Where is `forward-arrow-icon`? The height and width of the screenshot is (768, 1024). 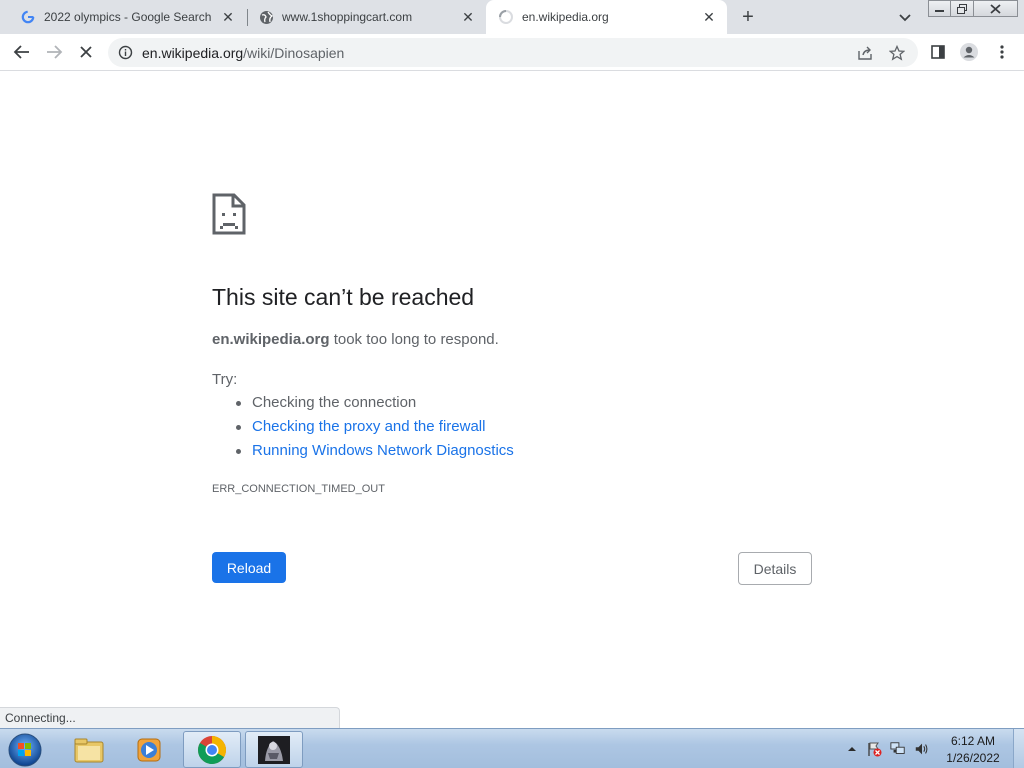
forward-arrow-icon is located at coordinates (54, 52).